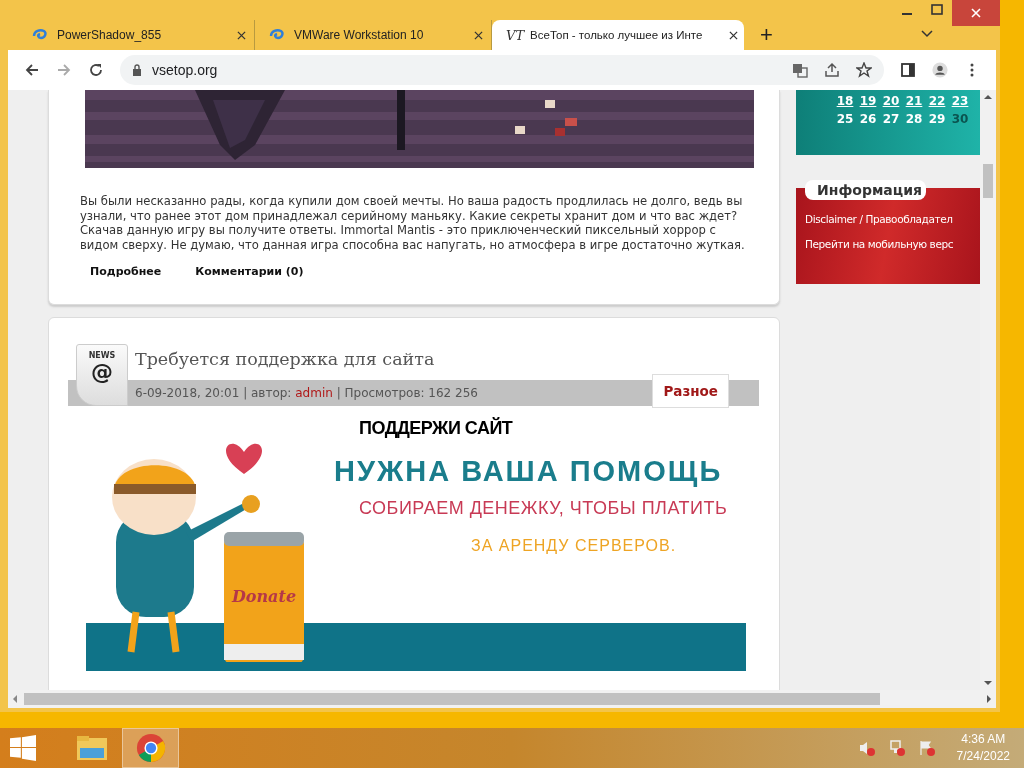 This screenshot has width=1024, height=768. What do you see at coordinates (800, 70) in the screenshot?
I see `translate-icon` at bounding box center [800, 70].